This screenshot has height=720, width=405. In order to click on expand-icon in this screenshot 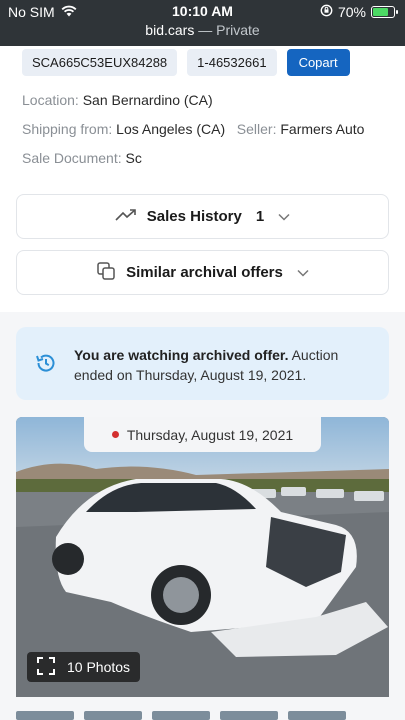, I will do `click(46, 667)`.